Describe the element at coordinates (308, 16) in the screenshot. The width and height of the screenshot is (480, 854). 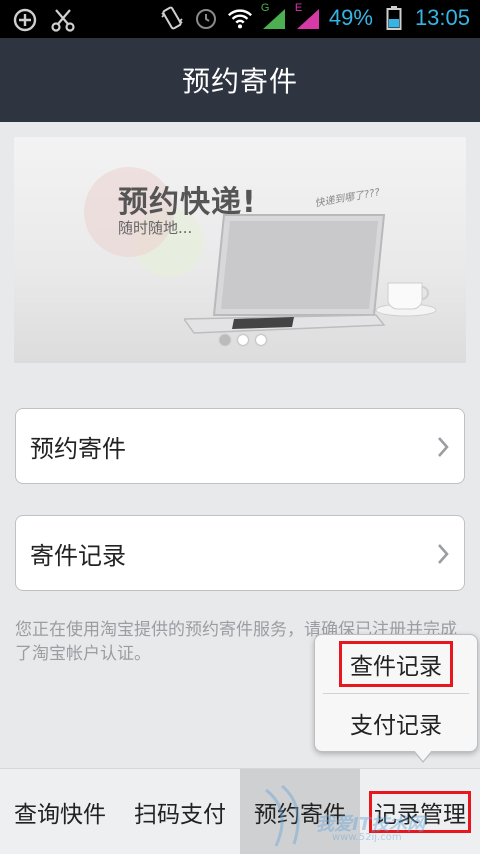
I see `signal-e-icon: E` at that location.